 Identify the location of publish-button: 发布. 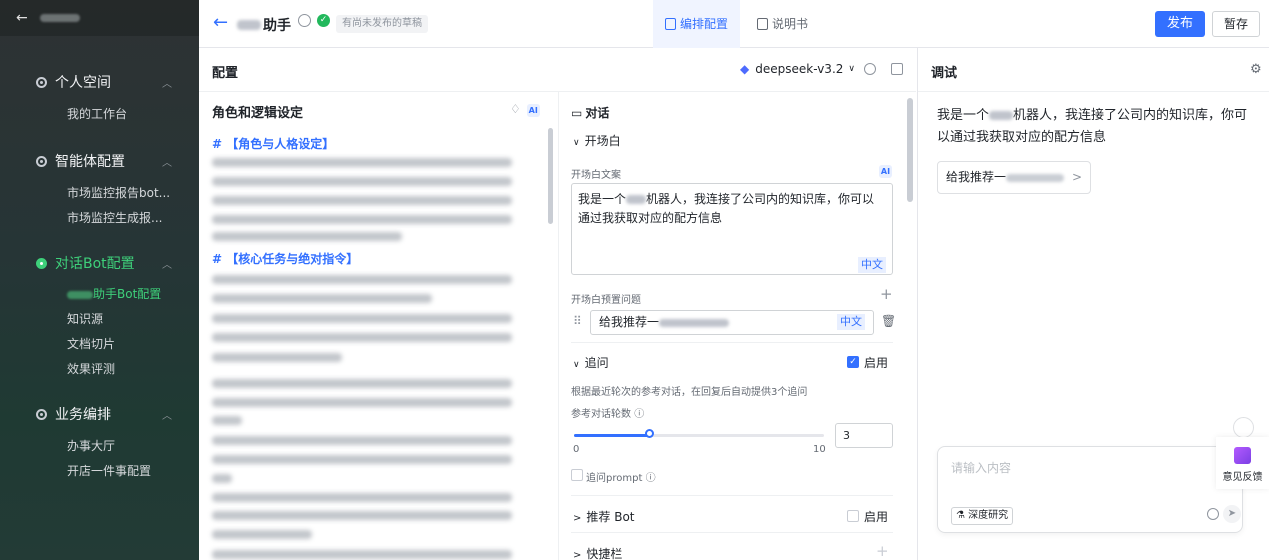
(1180, 24).